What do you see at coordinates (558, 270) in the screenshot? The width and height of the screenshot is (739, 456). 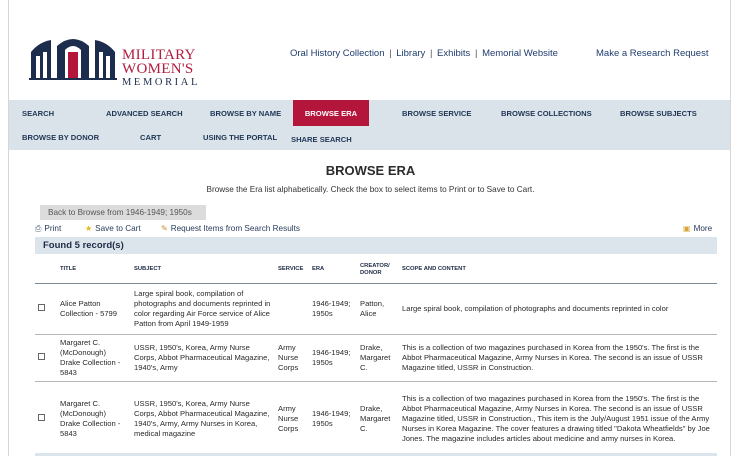 I see `col-scope-header: SCOPE AND CONTENT` at bounding box center [558, 270].